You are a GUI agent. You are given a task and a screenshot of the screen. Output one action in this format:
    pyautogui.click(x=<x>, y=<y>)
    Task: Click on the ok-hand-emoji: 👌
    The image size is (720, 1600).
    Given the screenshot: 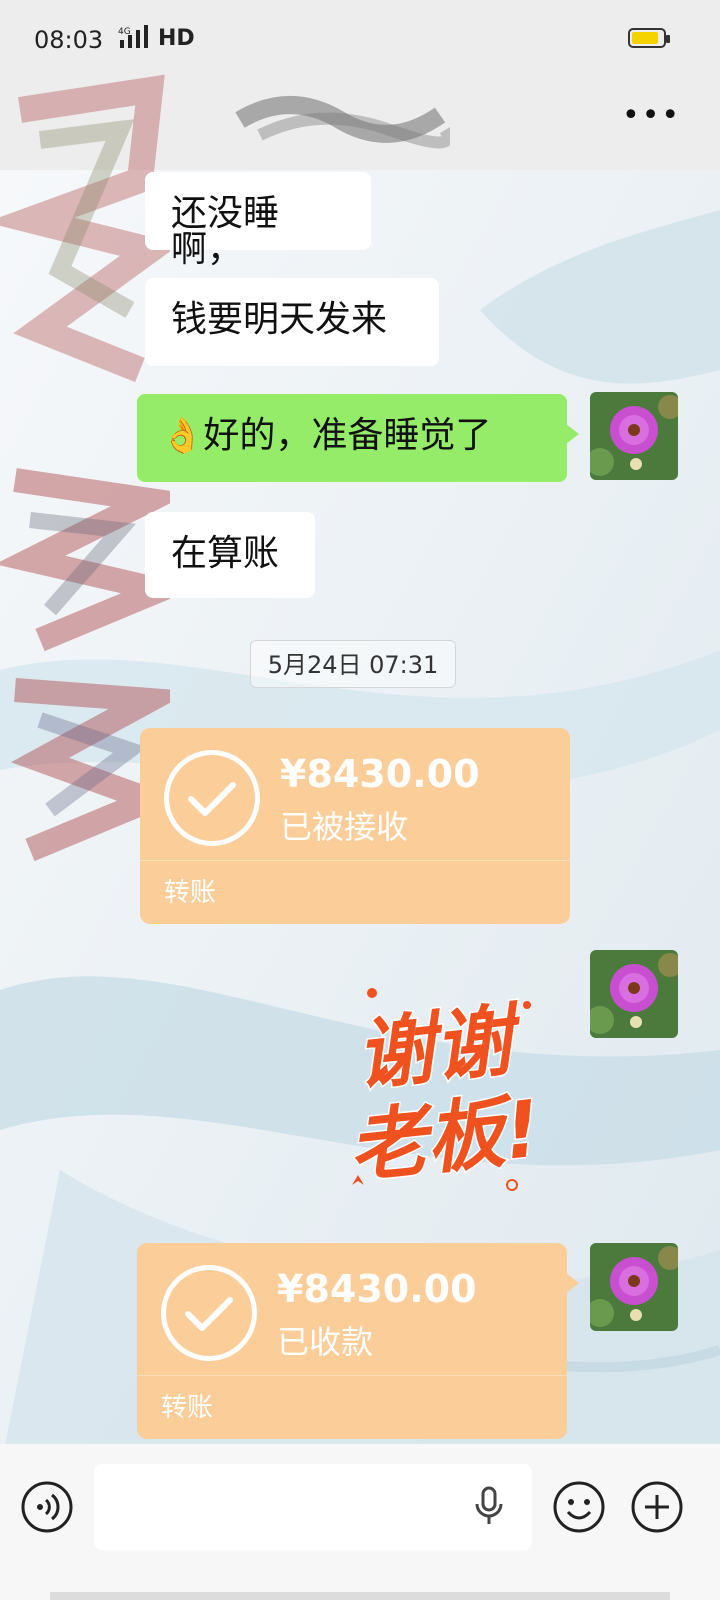 What is the action you would take?
    pyautogui.click(x=182, y=436)
    